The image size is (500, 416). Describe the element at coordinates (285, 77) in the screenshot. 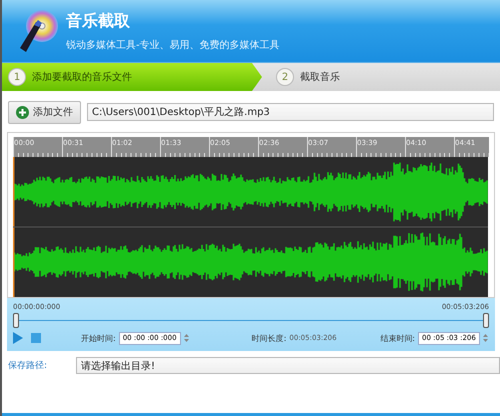

I see `step-number: 2` at that location.